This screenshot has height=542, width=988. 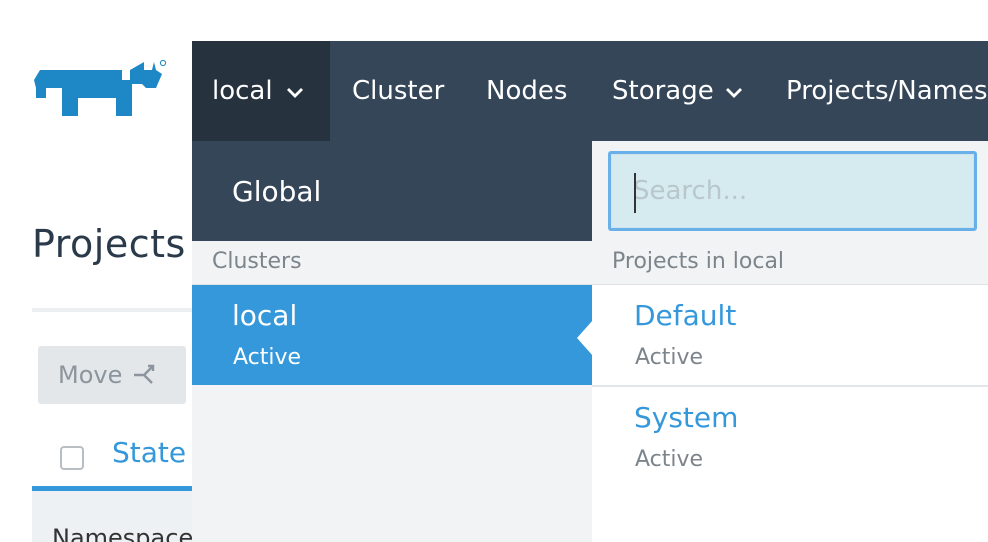 What do you see at coordinates (392, 191) in the screenshot?
I see `global-item: Global` at bounding box center [392, 191].